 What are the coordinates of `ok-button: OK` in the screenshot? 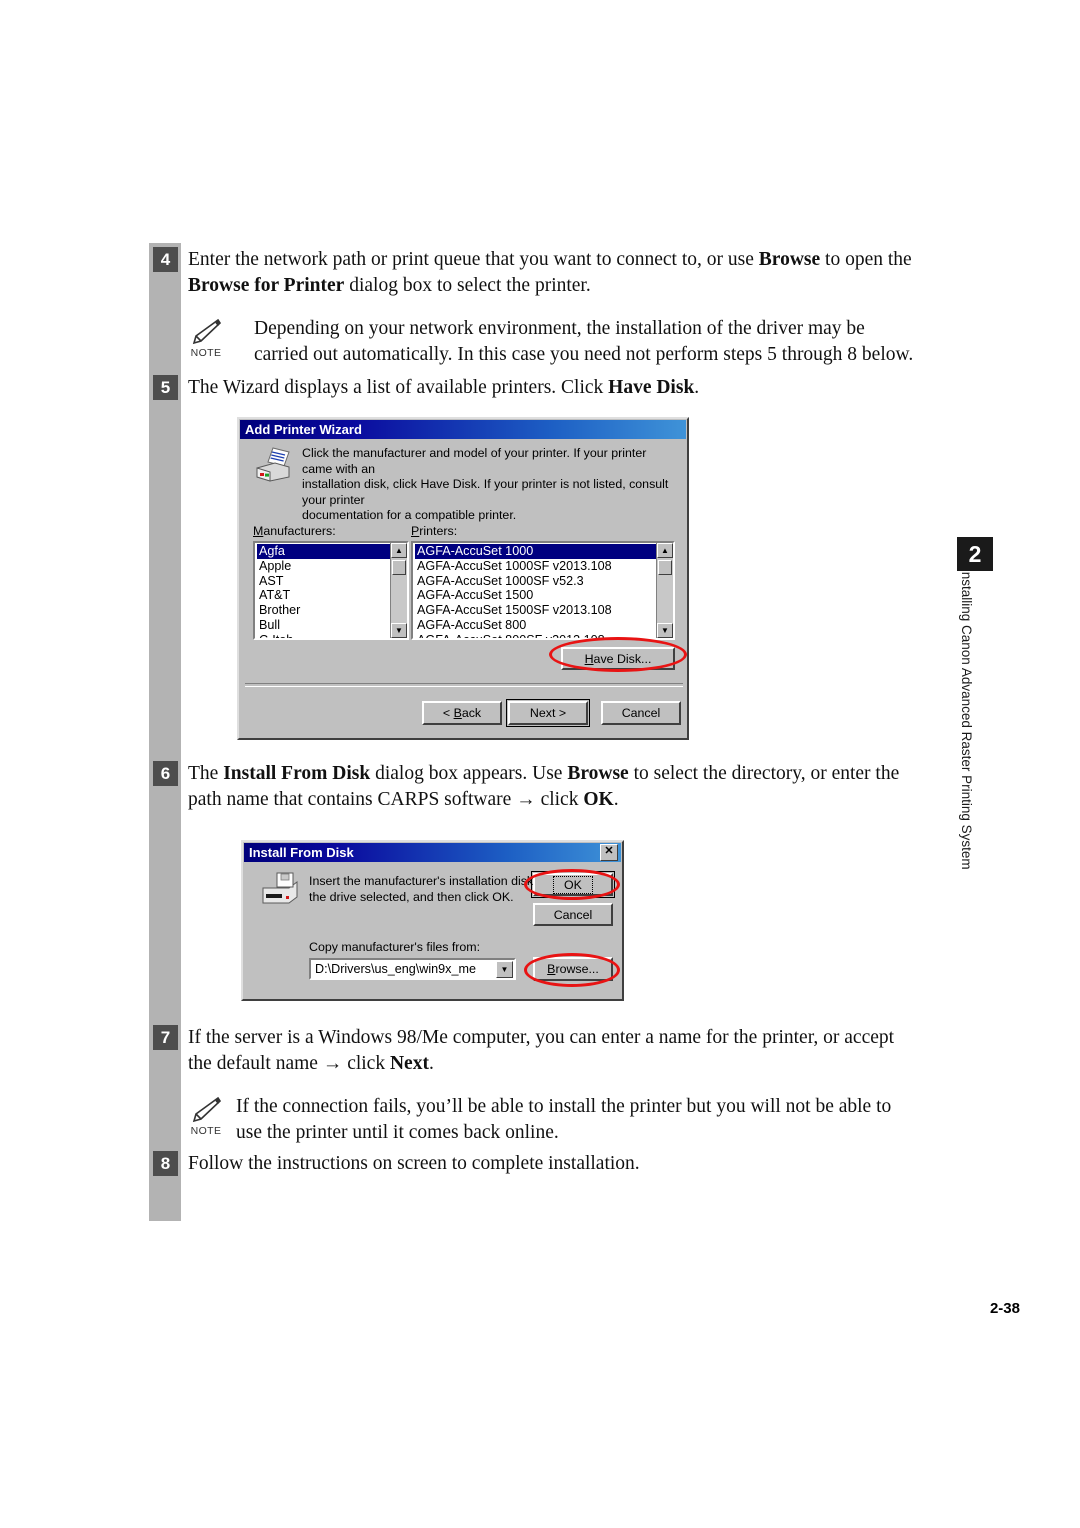 It's located at (573, 884).